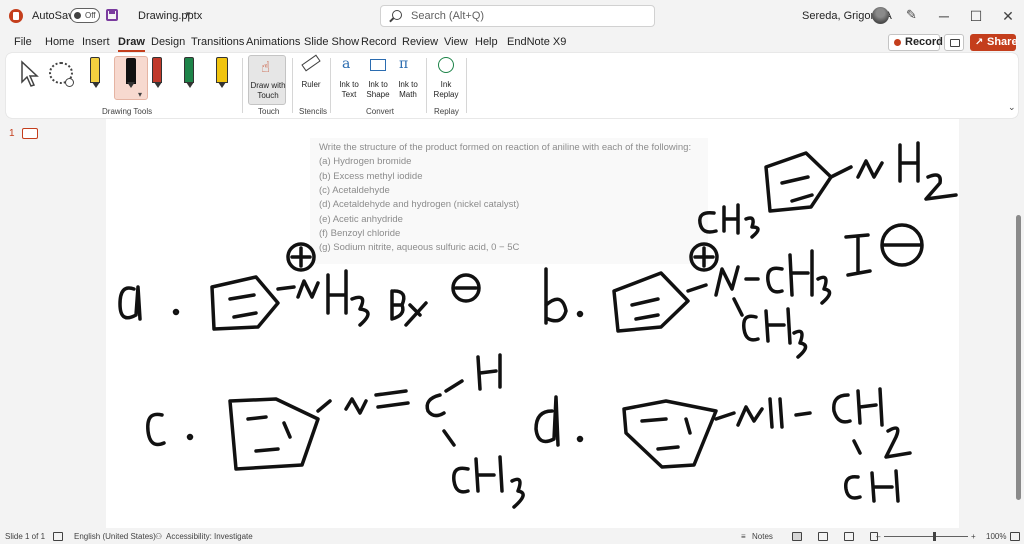 Image resolution: width=1024 pixels, height=544 pixels. What do you see at coordinates (269, 111) in the screenshot?
I see `group-touch: Touch` at bounding box center [269, 111].